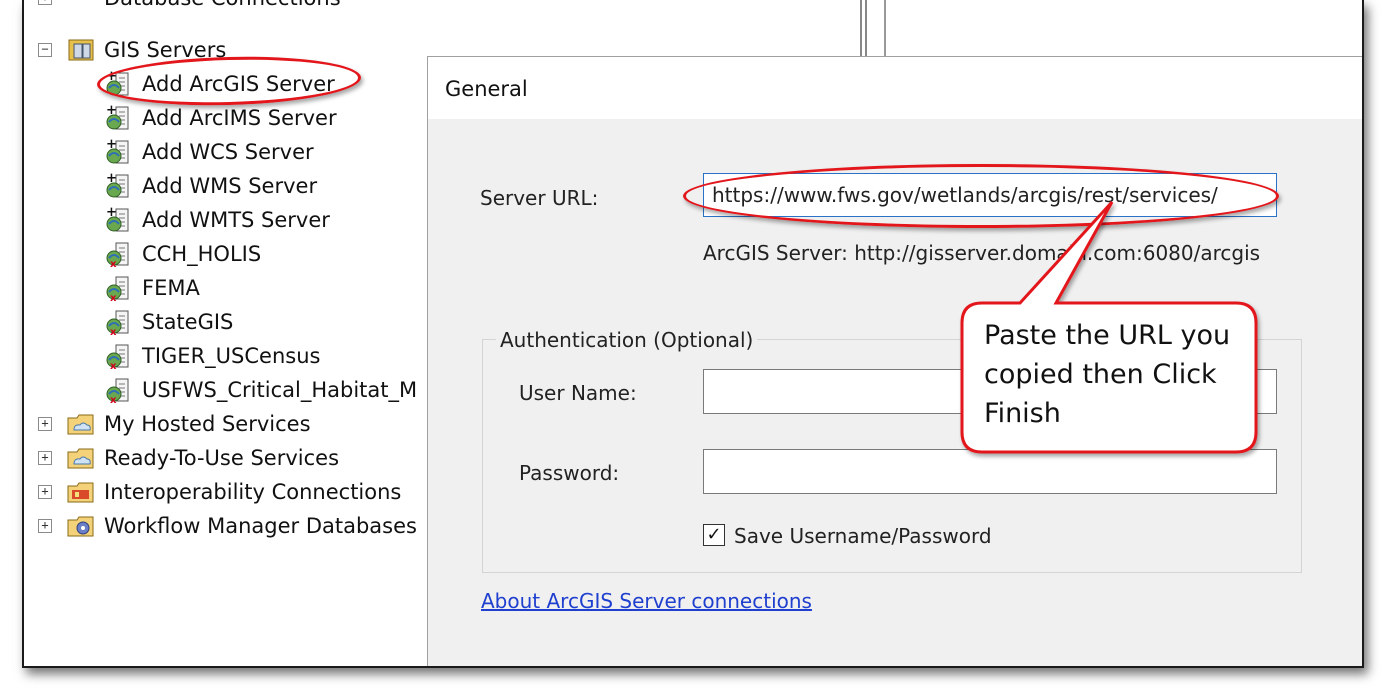 This screenshot has height=689, width=1382. Describe the element at coordinates (1022, 413) in the screenshot. I see `callout-line: Finish` at that location.